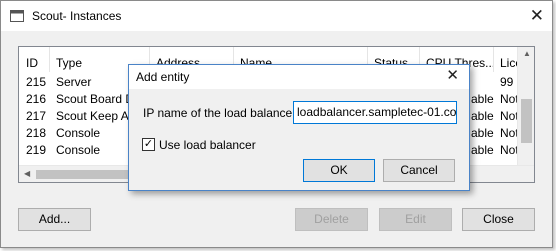 The width and height of the screenshot is (556, 251). What do you see at coordinates (526, 121) in the screenshot?
I see `vertical-scroll-thumb` at bounding box center [526, 121].